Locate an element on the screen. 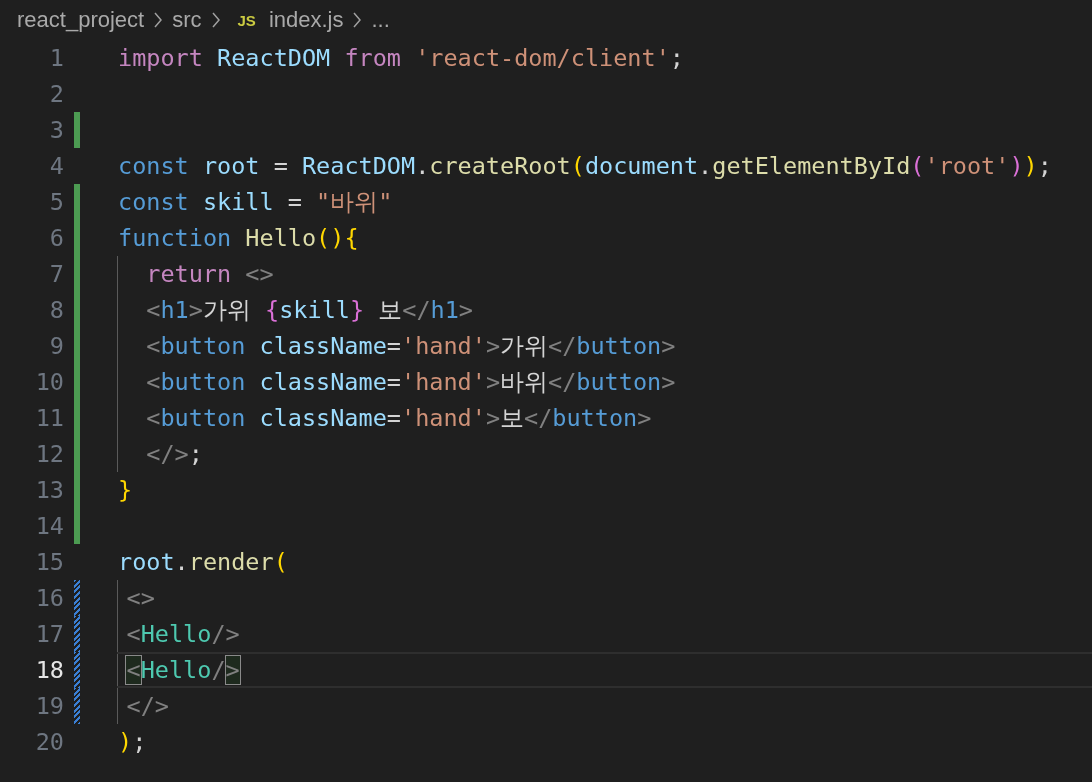 The width and height of the screenshot is (1092, 782). line-number: 16 is located at coordinates (49, 598).